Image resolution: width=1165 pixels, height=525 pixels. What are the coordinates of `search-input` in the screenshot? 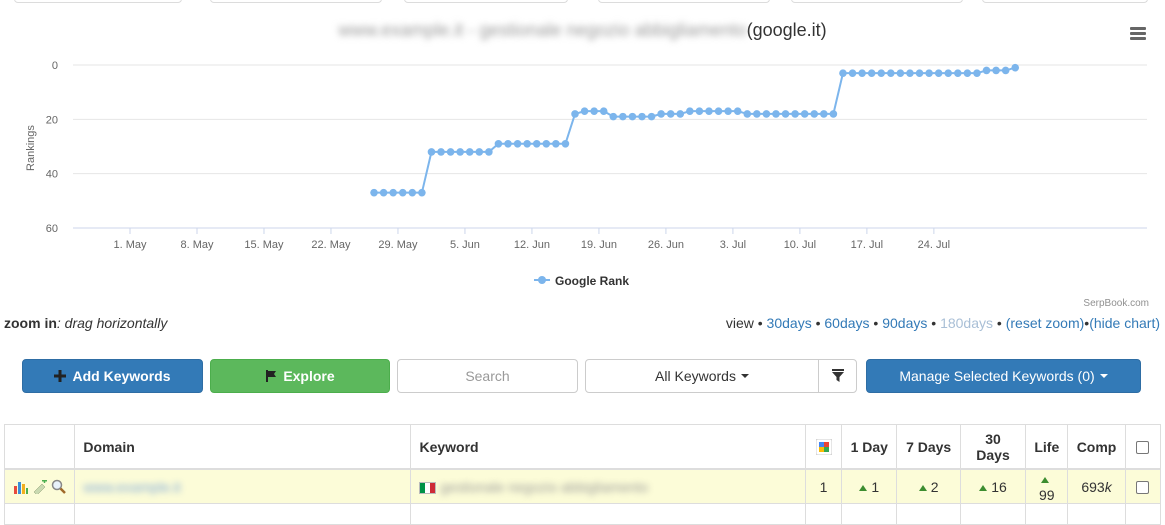 It's located at (487, 376).